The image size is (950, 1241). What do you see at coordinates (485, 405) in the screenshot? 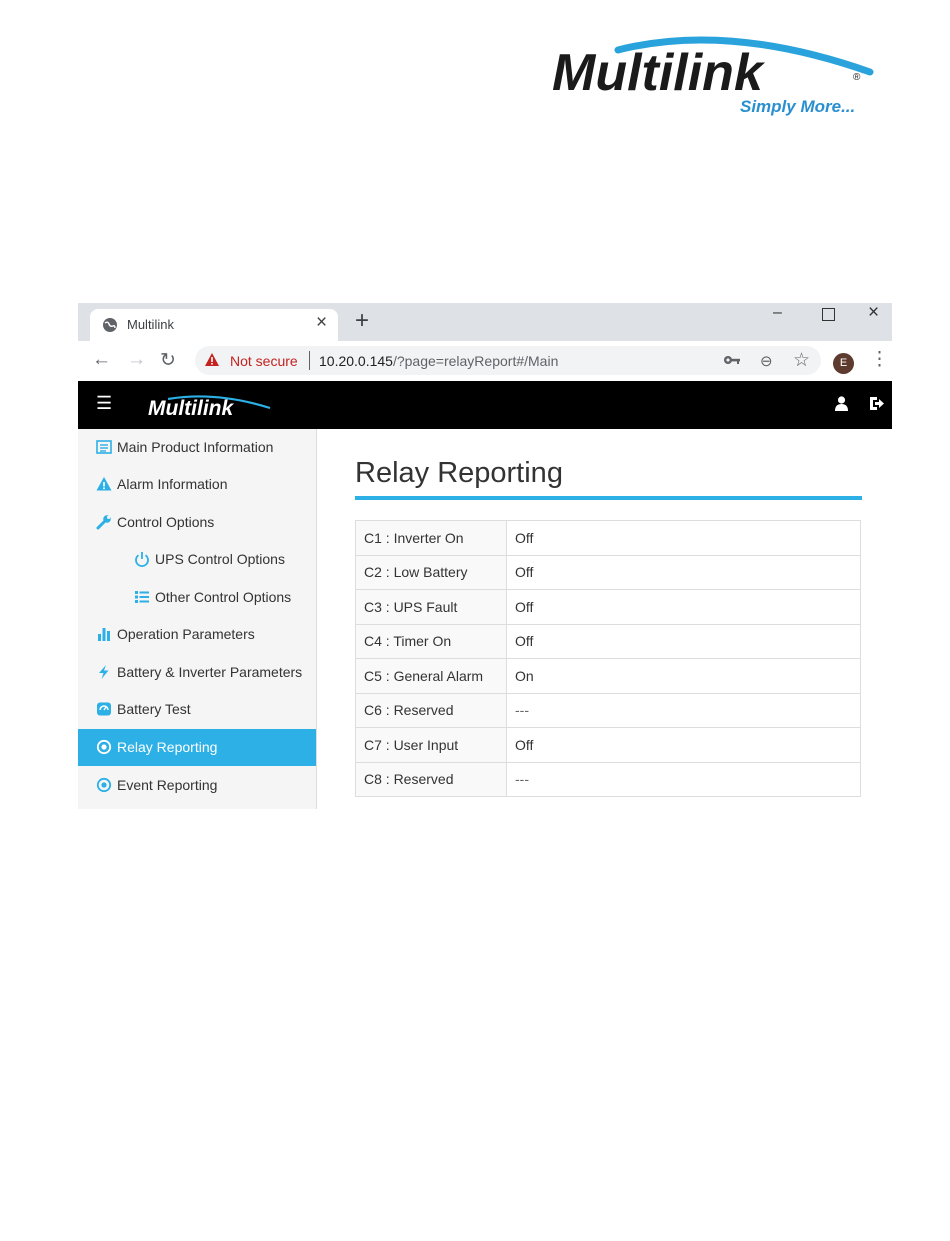
I see `app-header: ☰ Multilink` at bounding box center [485, 405].